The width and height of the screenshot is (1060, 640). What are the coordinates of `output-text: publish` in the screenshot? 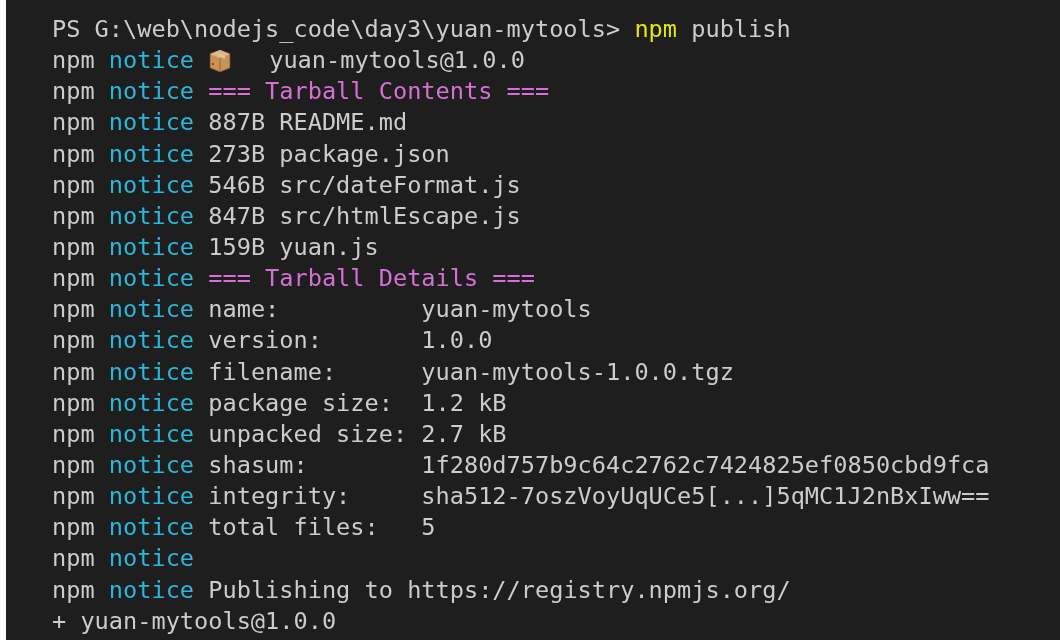 It's located at (741, 29).